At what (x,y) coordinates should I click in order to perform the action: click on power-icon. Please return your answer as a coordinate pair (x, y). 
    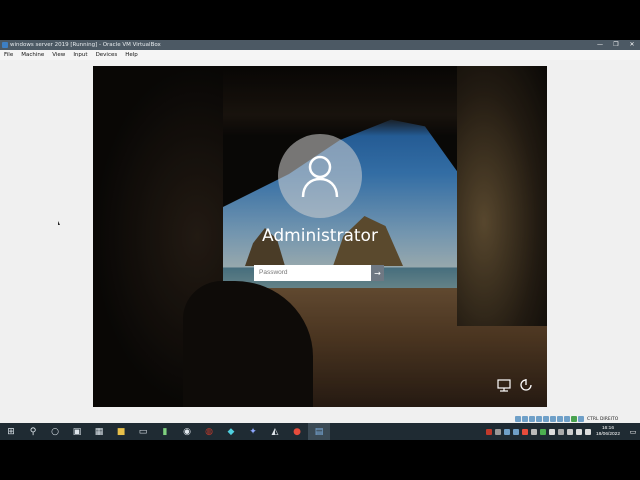
    Looking at the image, I should click on (526, 385).